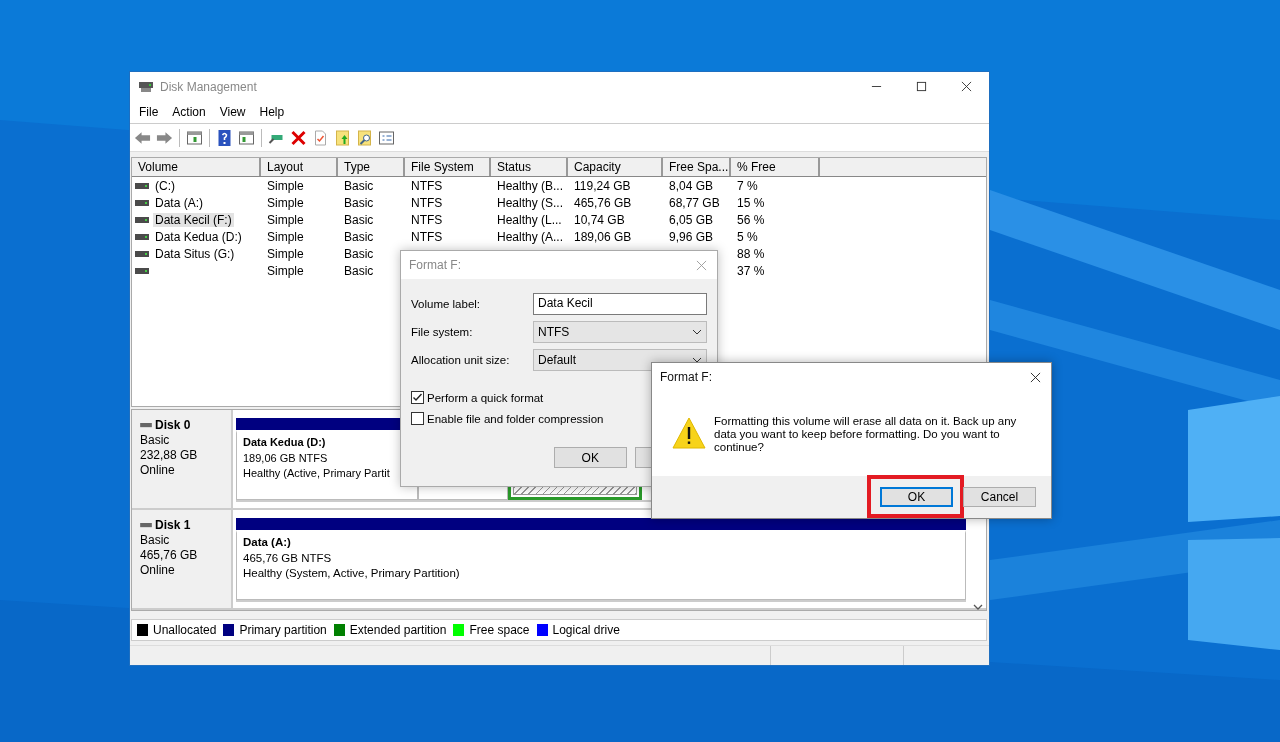 The image size is (1280, 742). Describe the element at coordinates (146, 86) in the screenshot. I see `disk-drive-icon` at that location.